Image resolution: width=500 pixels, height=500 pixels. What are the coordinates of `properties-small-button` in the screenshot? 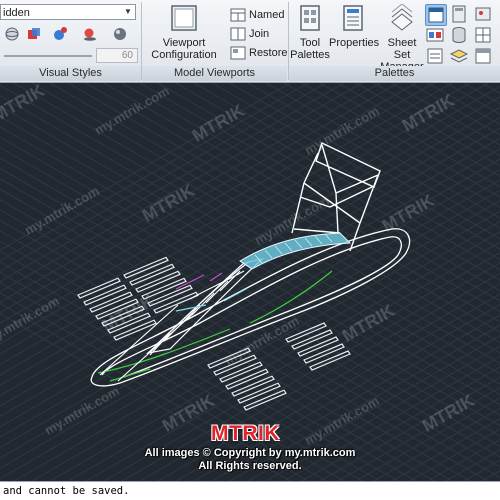 It's located at (435, 56).